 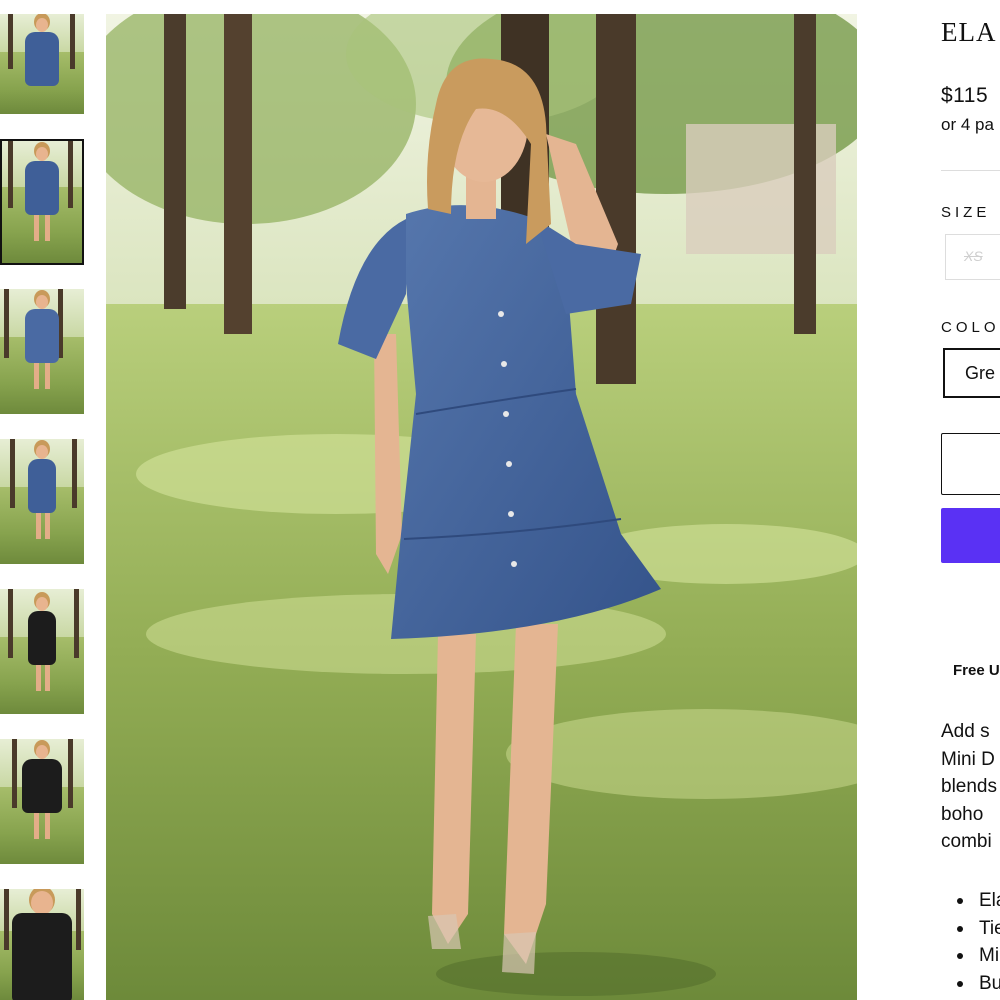 What do you see at coordinates (966, 841) in the screenshot?
I see `description-line: combi` at bounding box center [966, 841].